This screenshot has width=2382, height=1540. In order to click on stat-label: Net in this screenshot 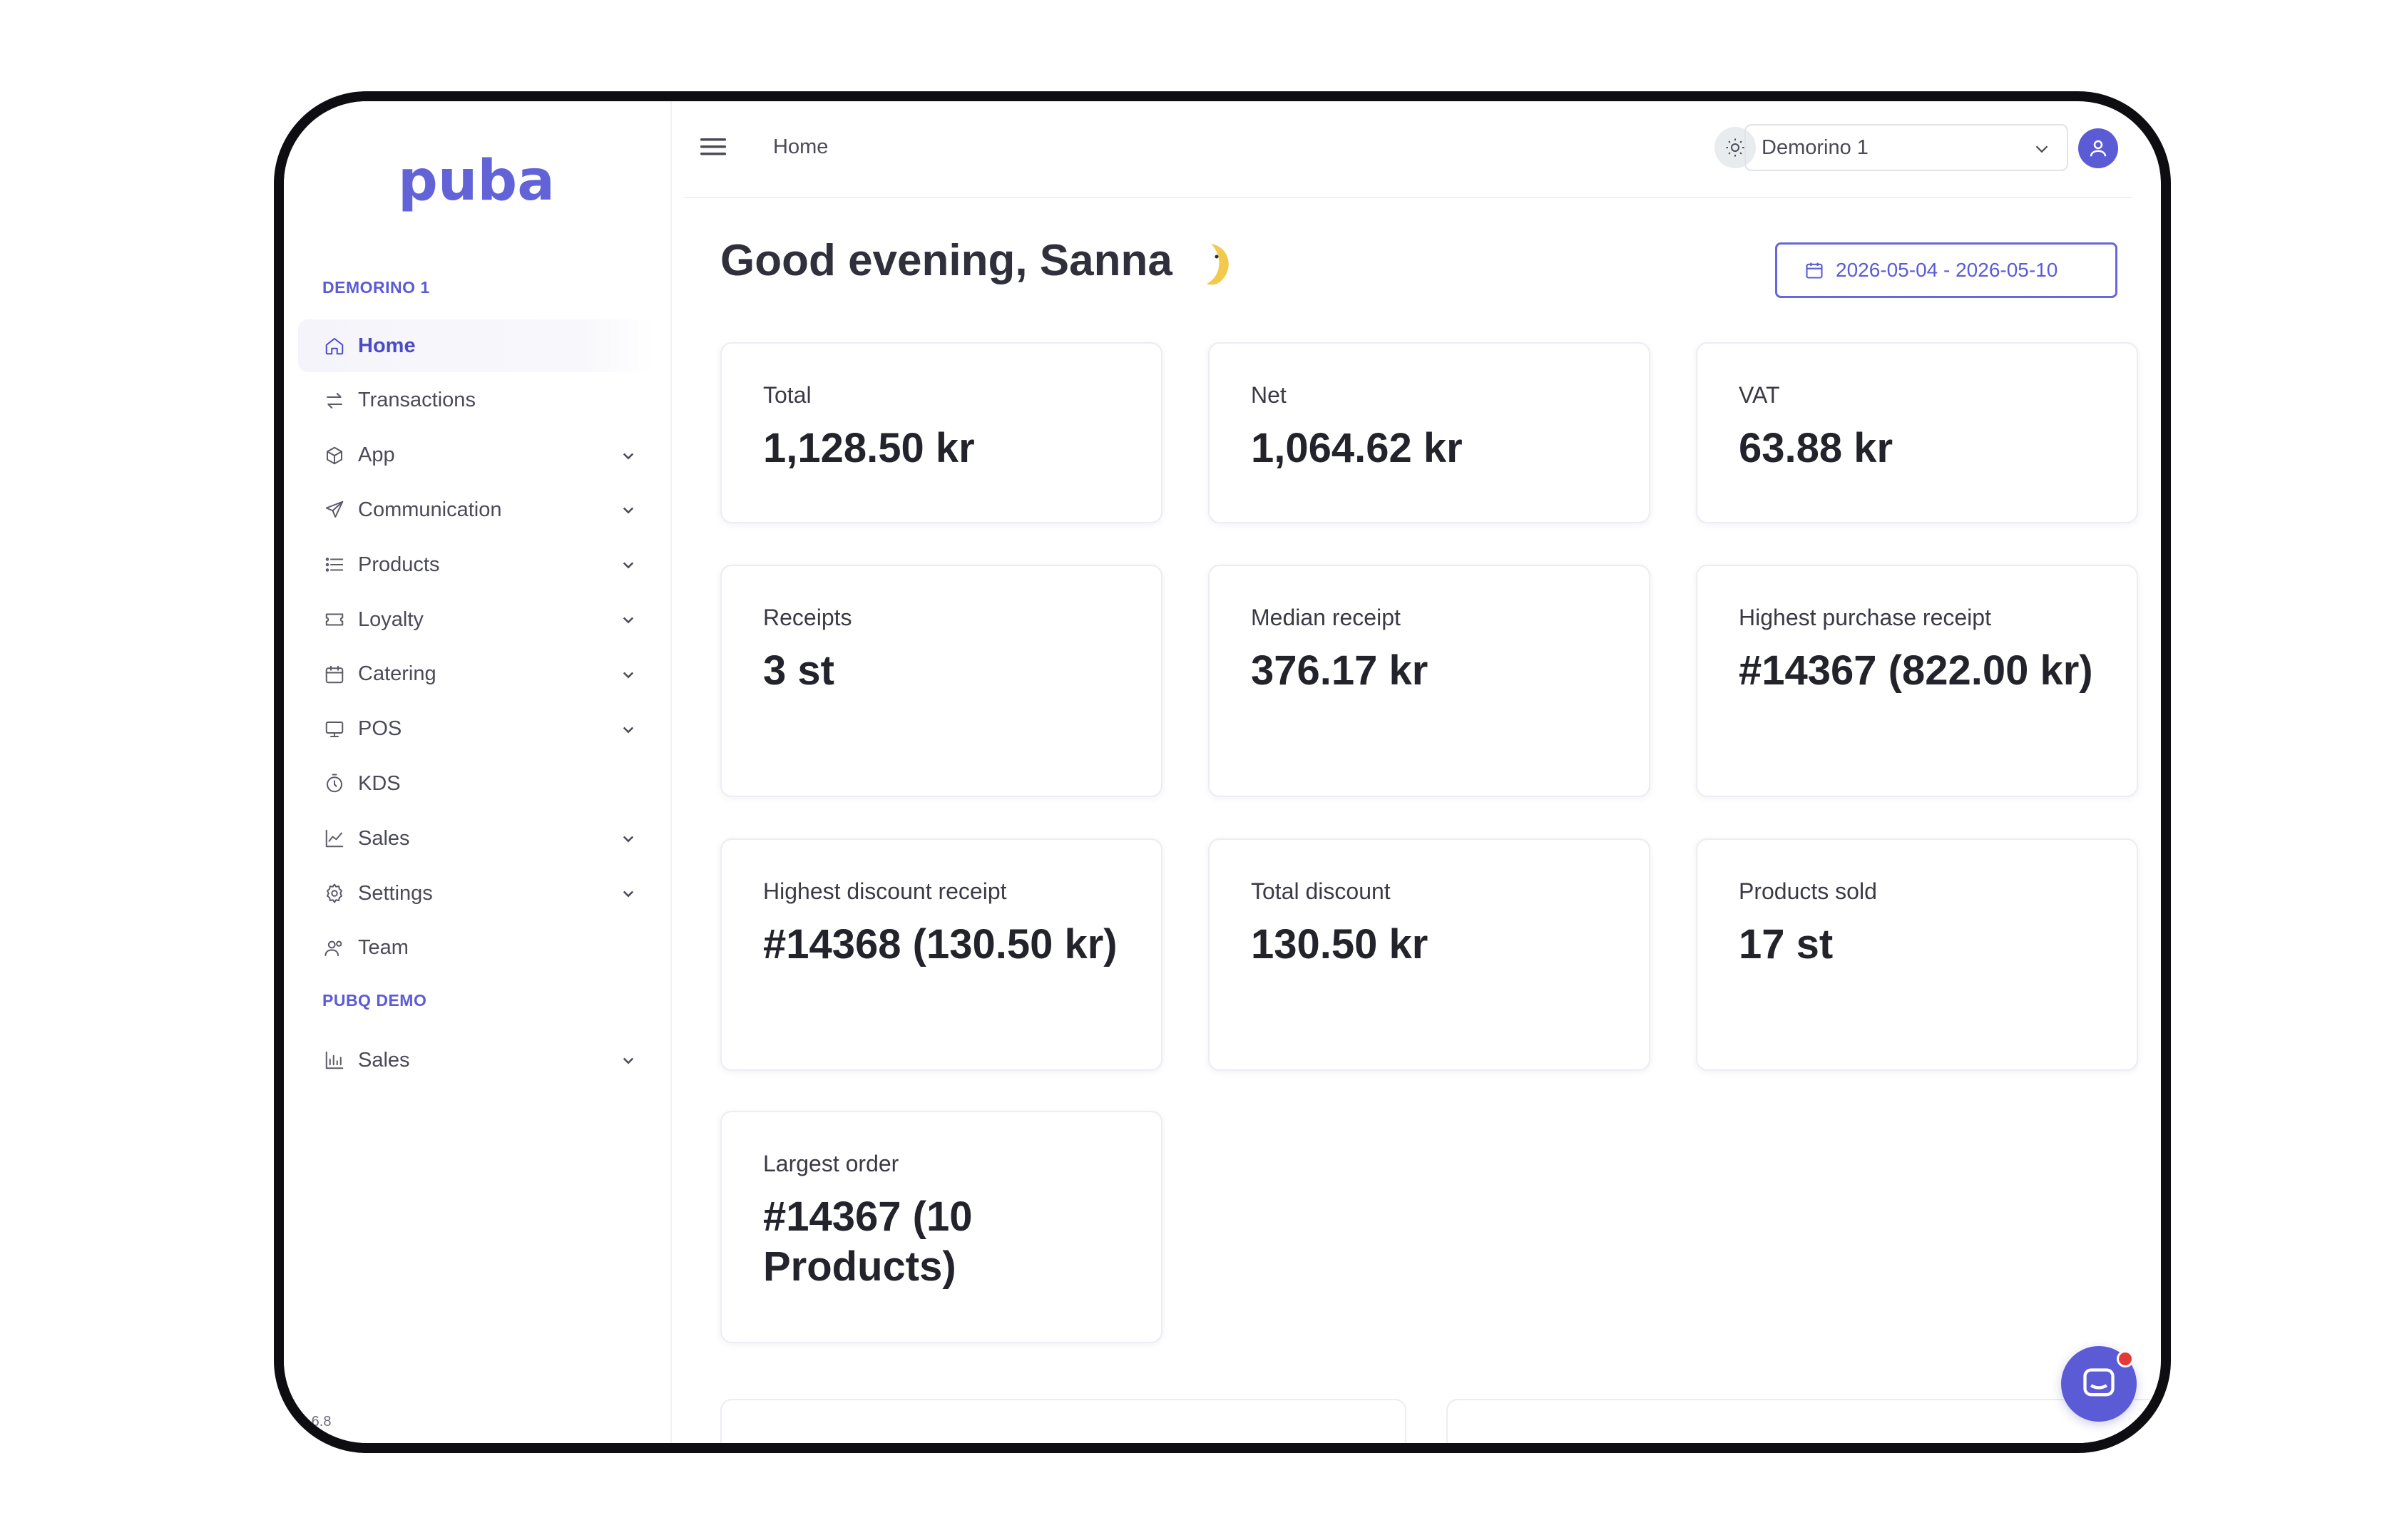, I will do `click(1269, 395)`.